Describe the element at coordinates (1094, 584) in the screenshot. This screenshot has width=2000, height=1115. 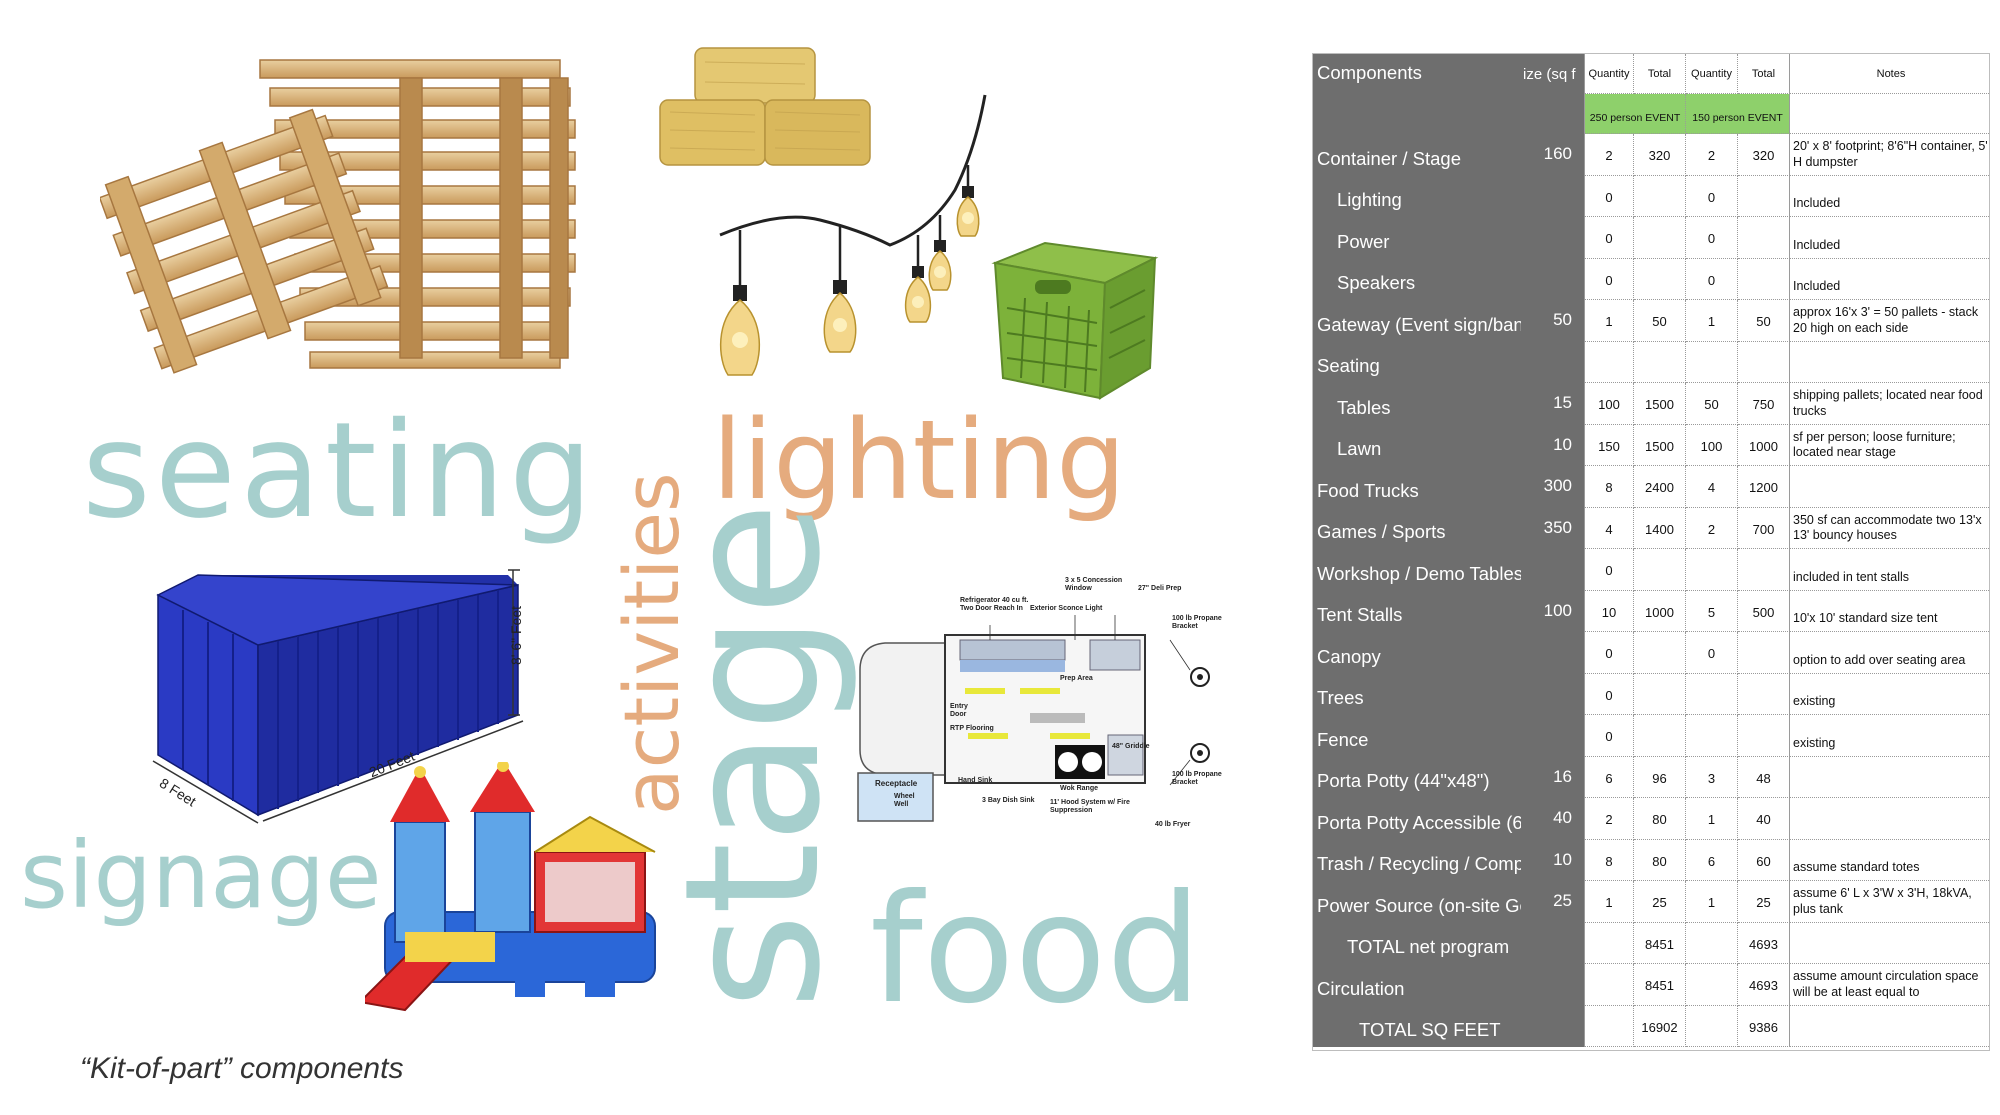
I see `truck-label-concession: 3 x 5 Concession Window` at that location.